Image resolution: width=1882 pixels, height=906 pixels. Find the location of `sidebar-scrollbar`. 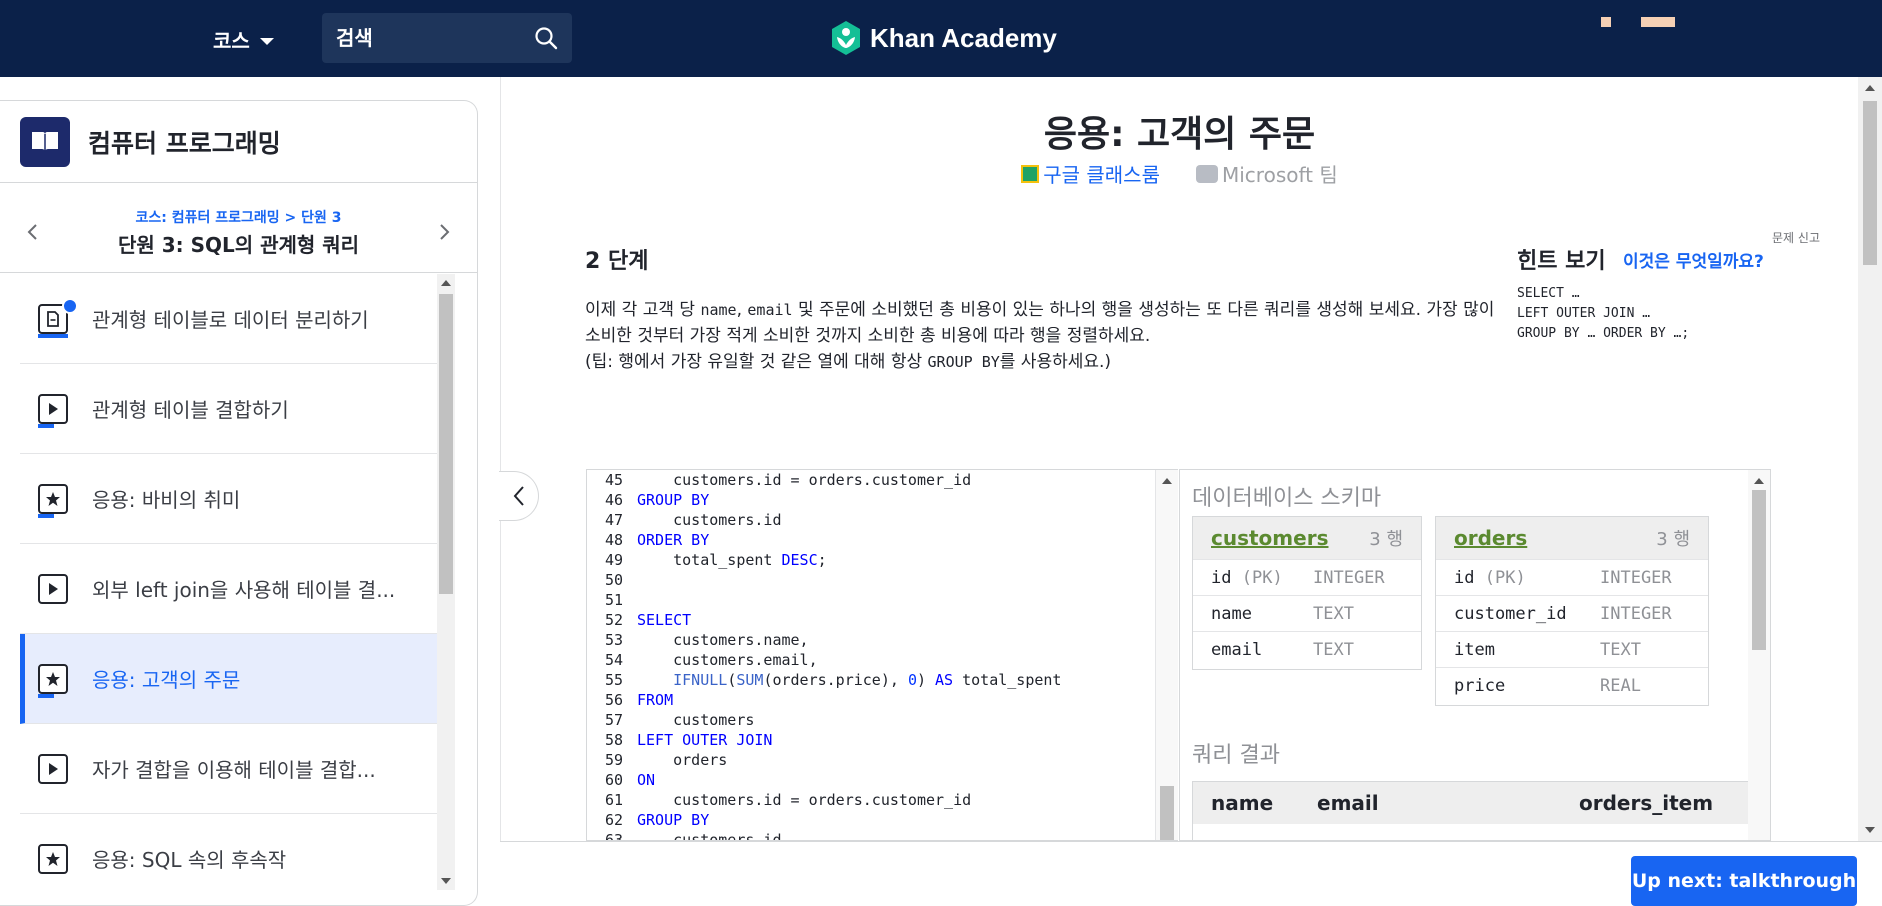

sidebar-scrollbar is located at coordinates (446, 582).